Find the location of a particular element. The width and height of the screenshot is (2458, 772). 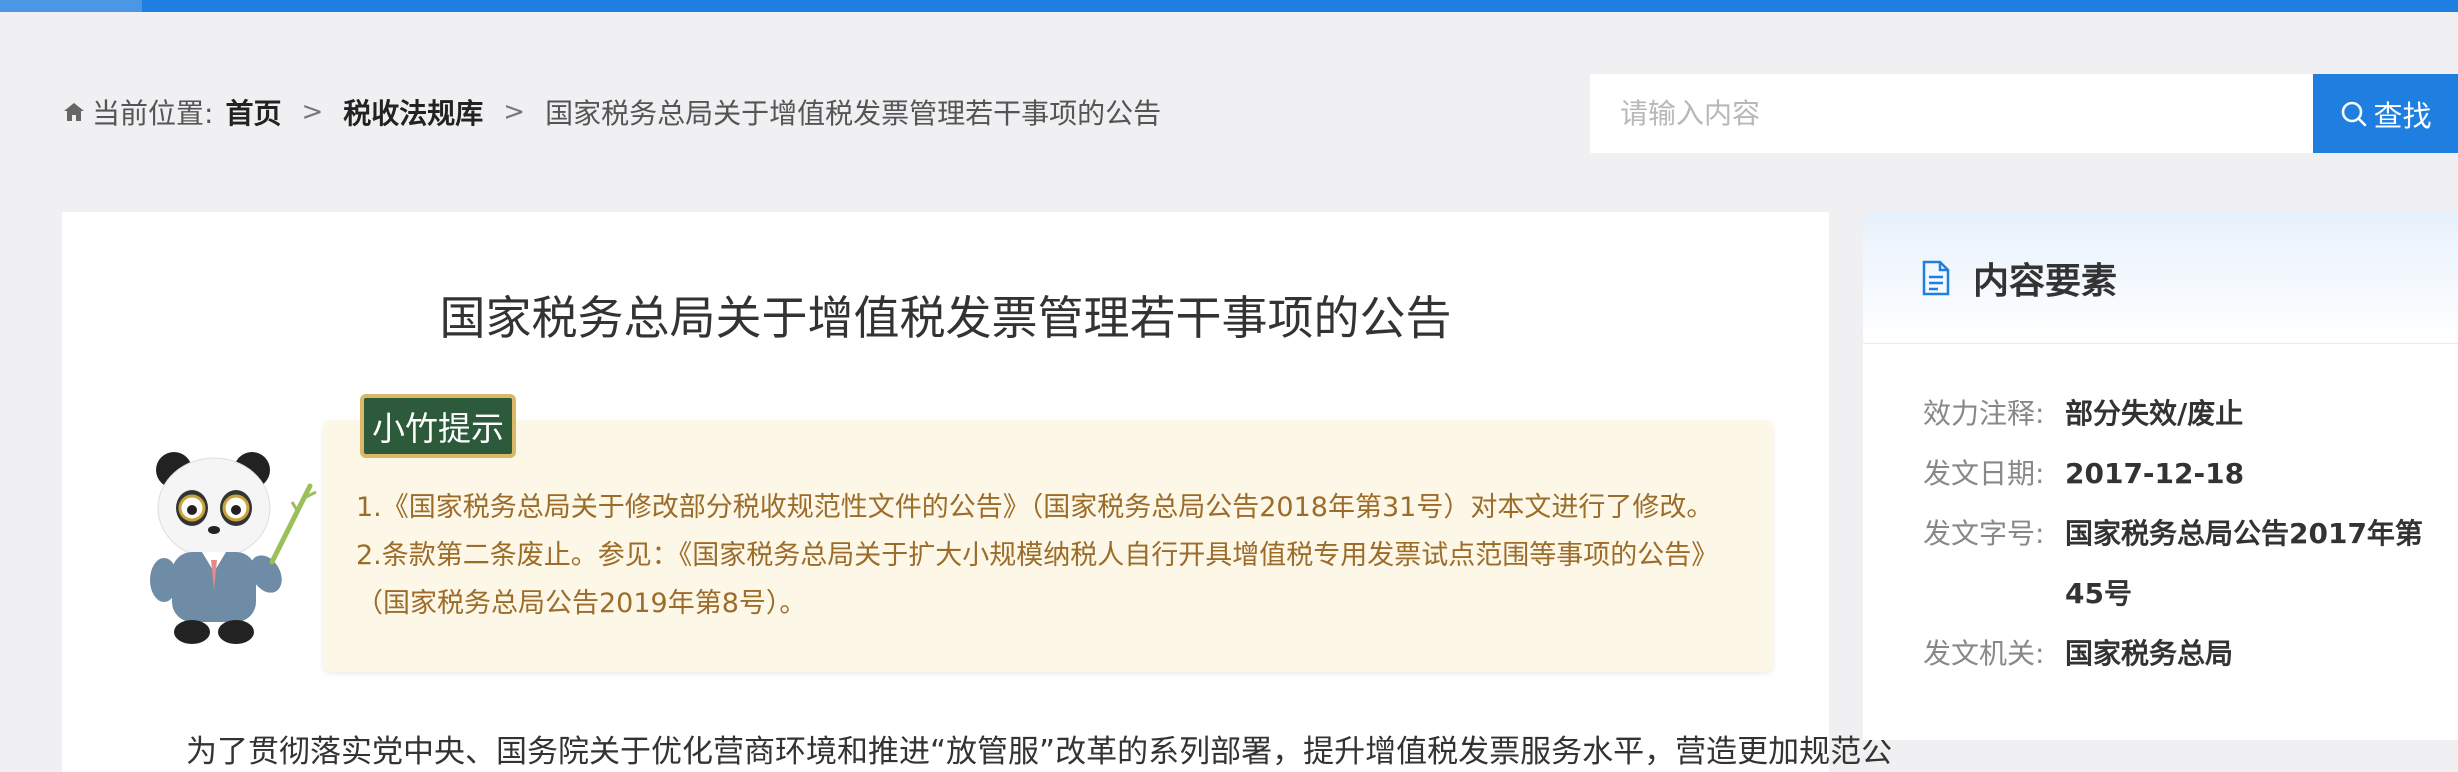

meta-value: 部分失效/废止 is located at coordinates (2154, 413).